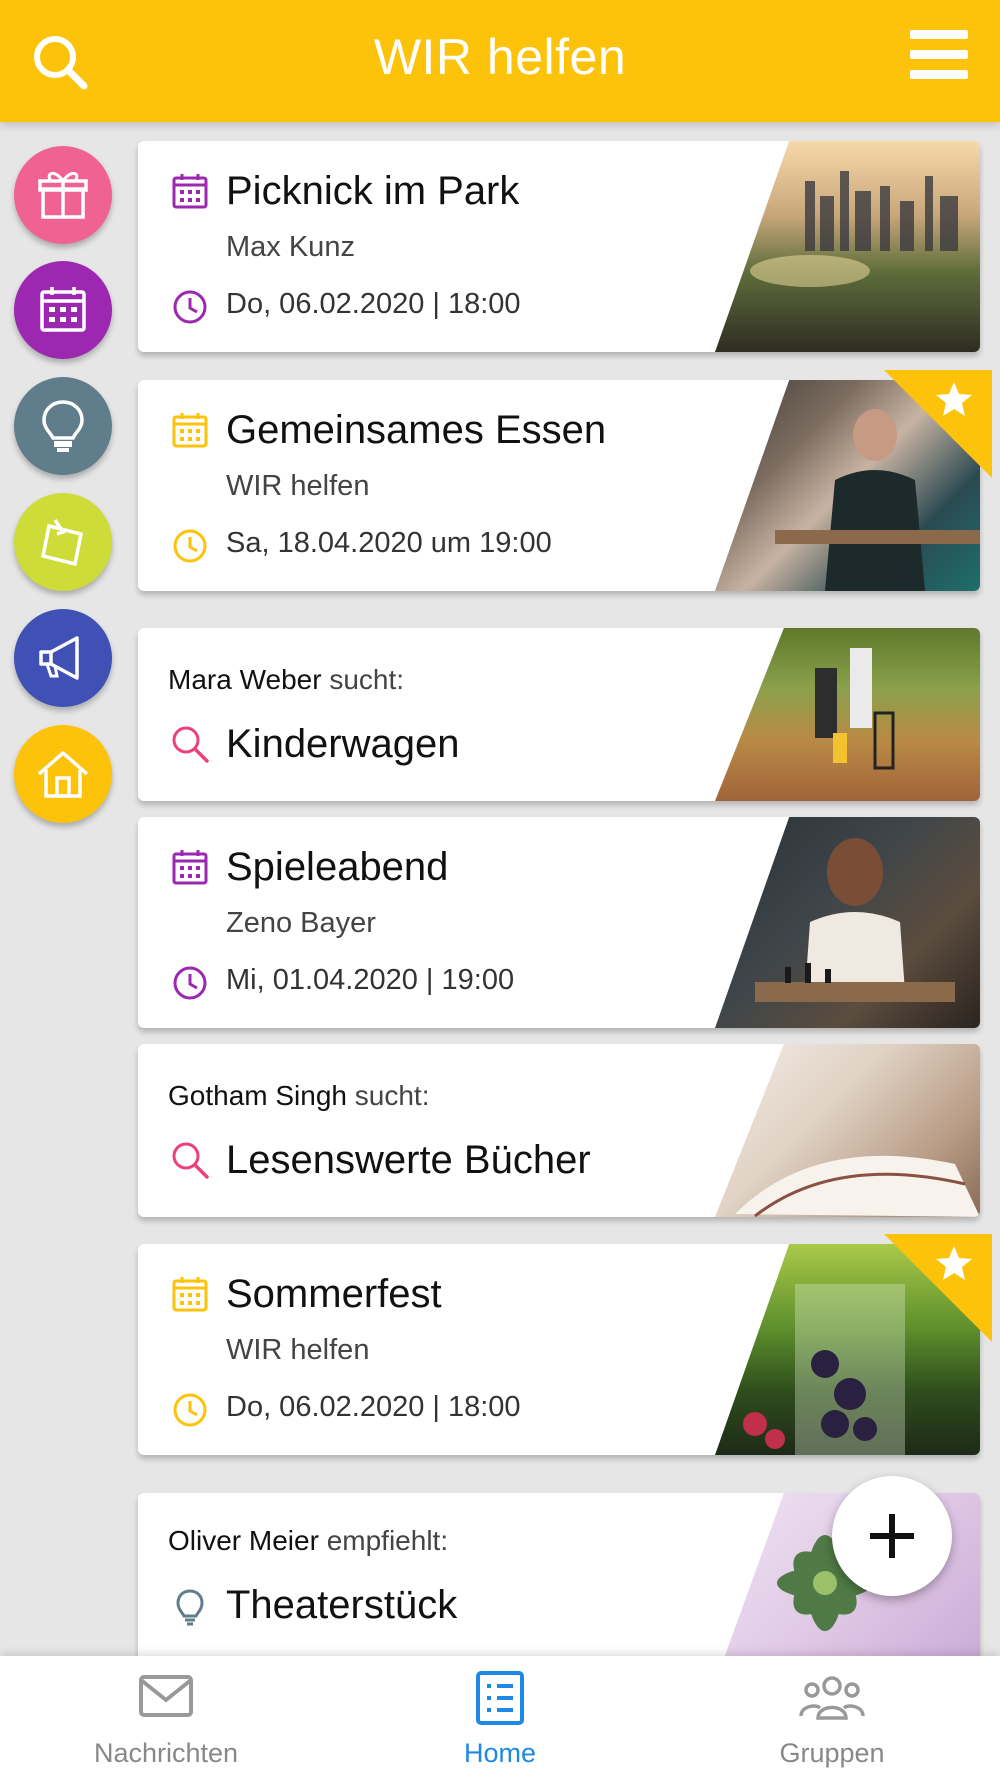  I want to click on event-title: Gemeinsames Essen, so click(416, 430).